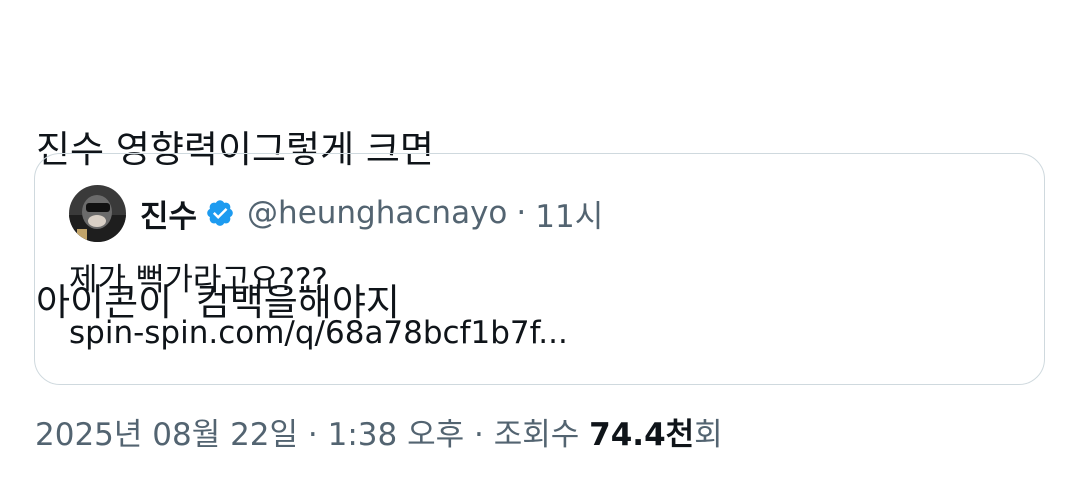 The height and width of the screenshot is (479, 1080). What do you see at coordinates (396, 435) in the screenshot?
I see `post-timestamp: 1:38 오후` at bounding box center [396, 435].